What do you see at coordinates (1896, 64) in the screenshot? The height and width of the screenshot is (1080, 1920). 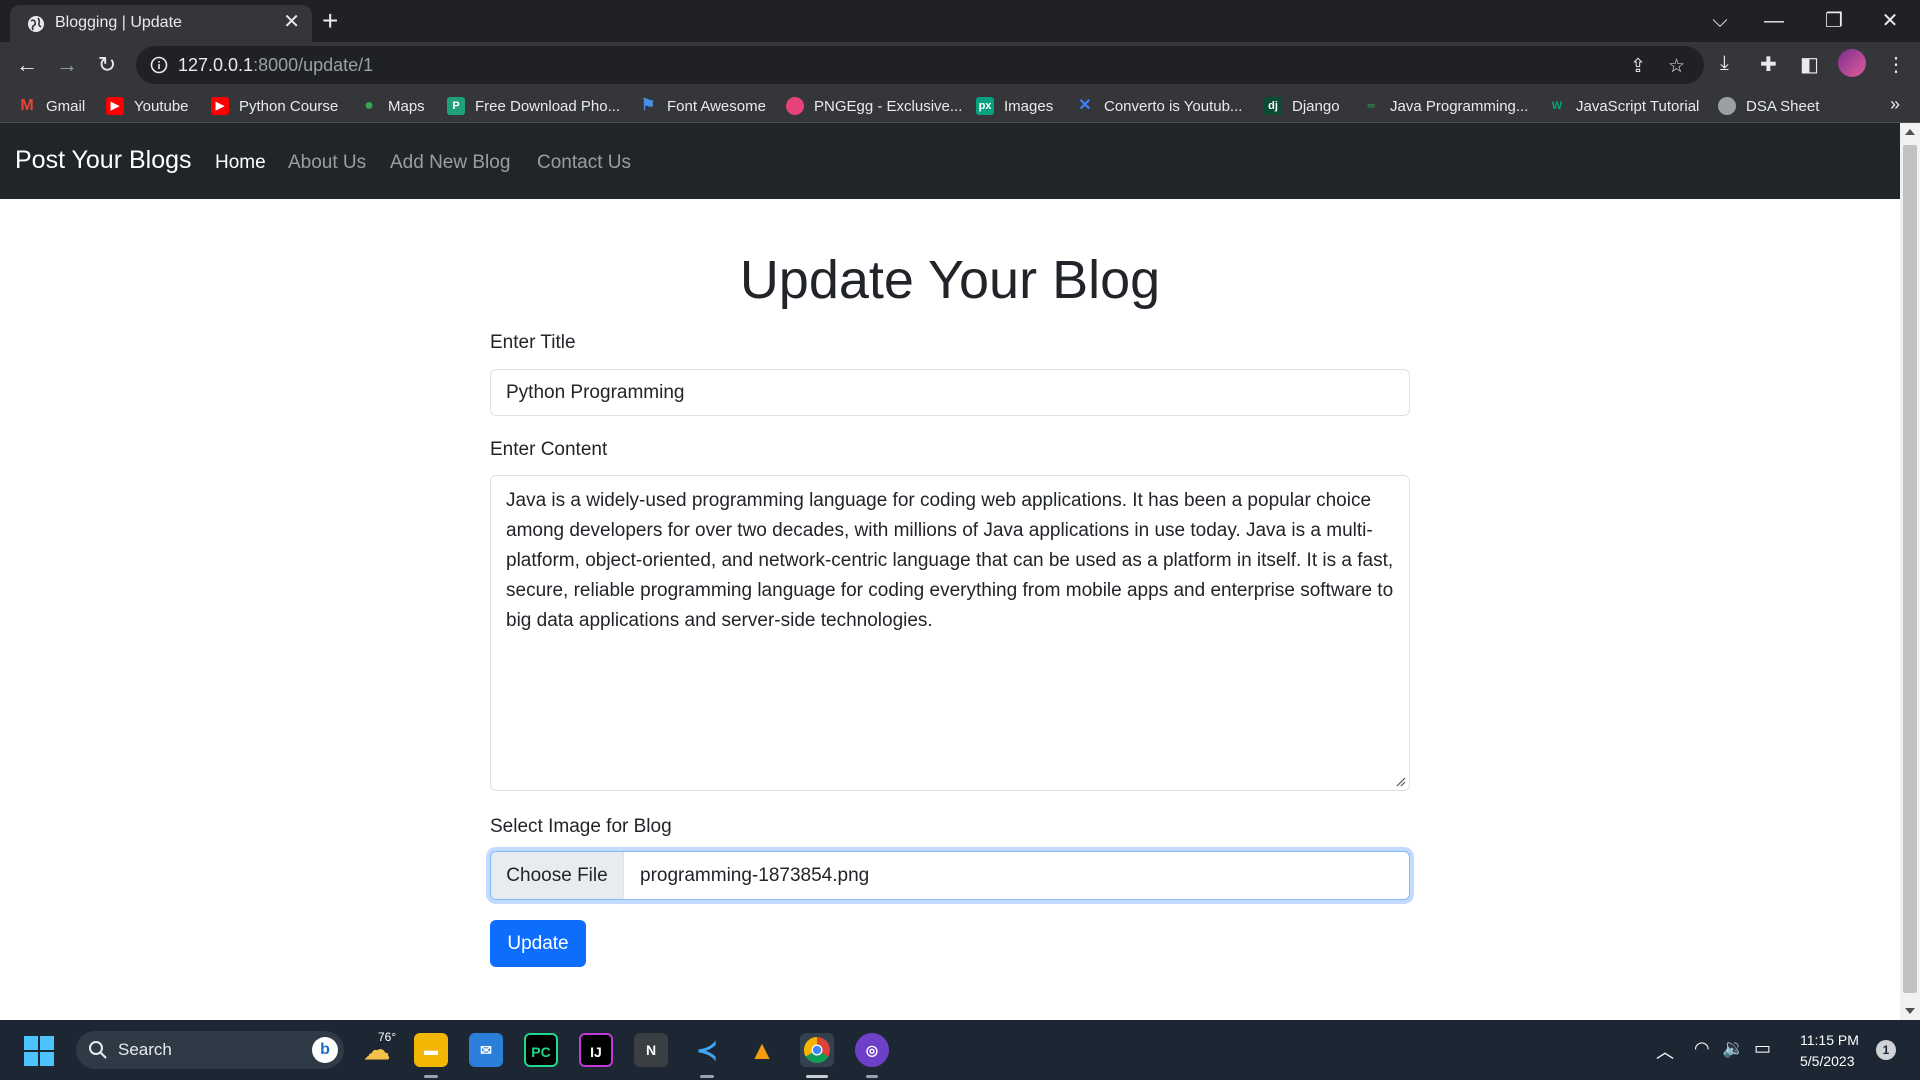 I see `menu-icon: ⋮` at bounding box center [1896, 64].